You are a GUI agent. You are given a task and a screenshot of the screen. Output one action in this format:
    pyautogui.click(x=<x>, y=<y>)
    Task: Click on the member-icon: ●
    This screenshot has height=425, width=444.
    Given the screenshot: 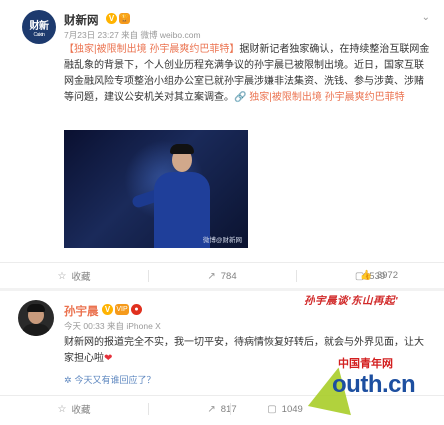 What is the action you would take?
    pyautogui.click(x=136, y=309)
    